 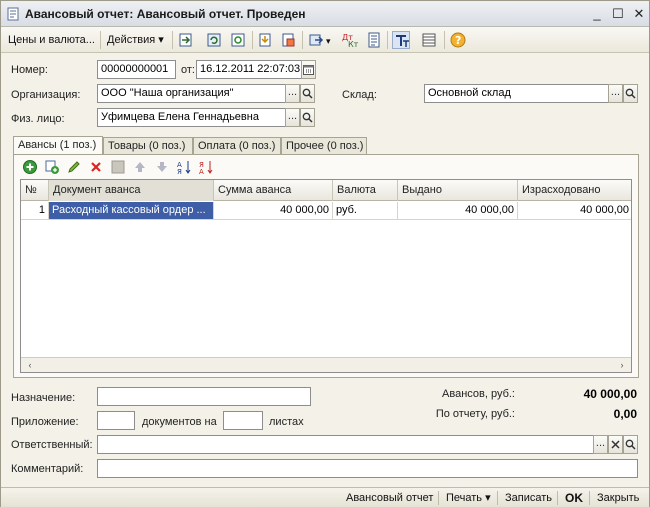 What do you see at coordinates (191, 117) in the screenshot?
I see `person-field: Уфимцева Елена Геннадьевна` at bounding box center [191, 117].